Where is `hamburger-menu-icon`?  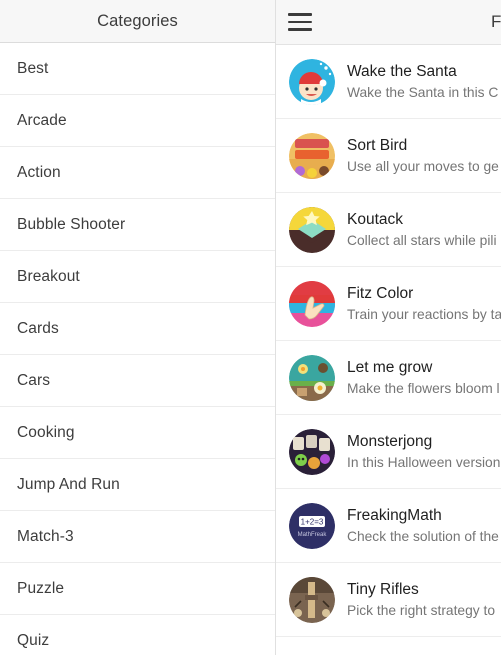 hamburger-menu-icon is located at coordinates (299, 22).